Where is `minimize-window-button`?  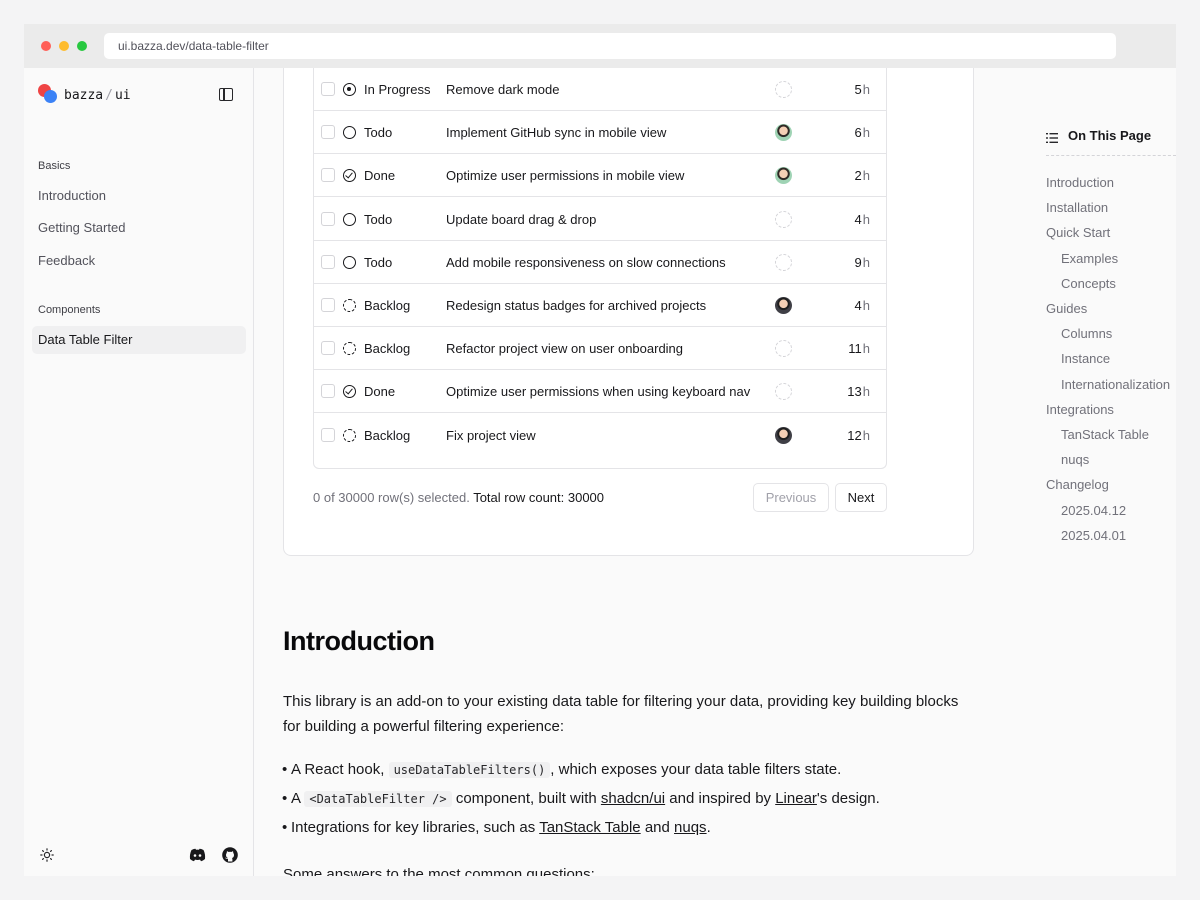 minimize-window-button is located at coordinates (64, 46).